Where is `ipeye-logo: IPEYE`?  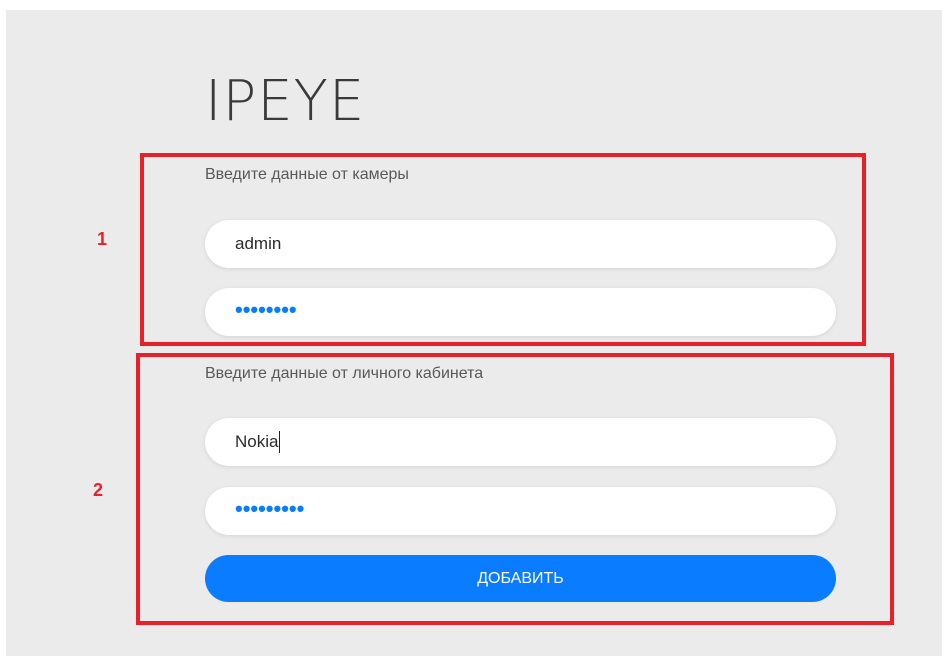
ipeye-logo: IPEYE is located at coordinates (285, 101).